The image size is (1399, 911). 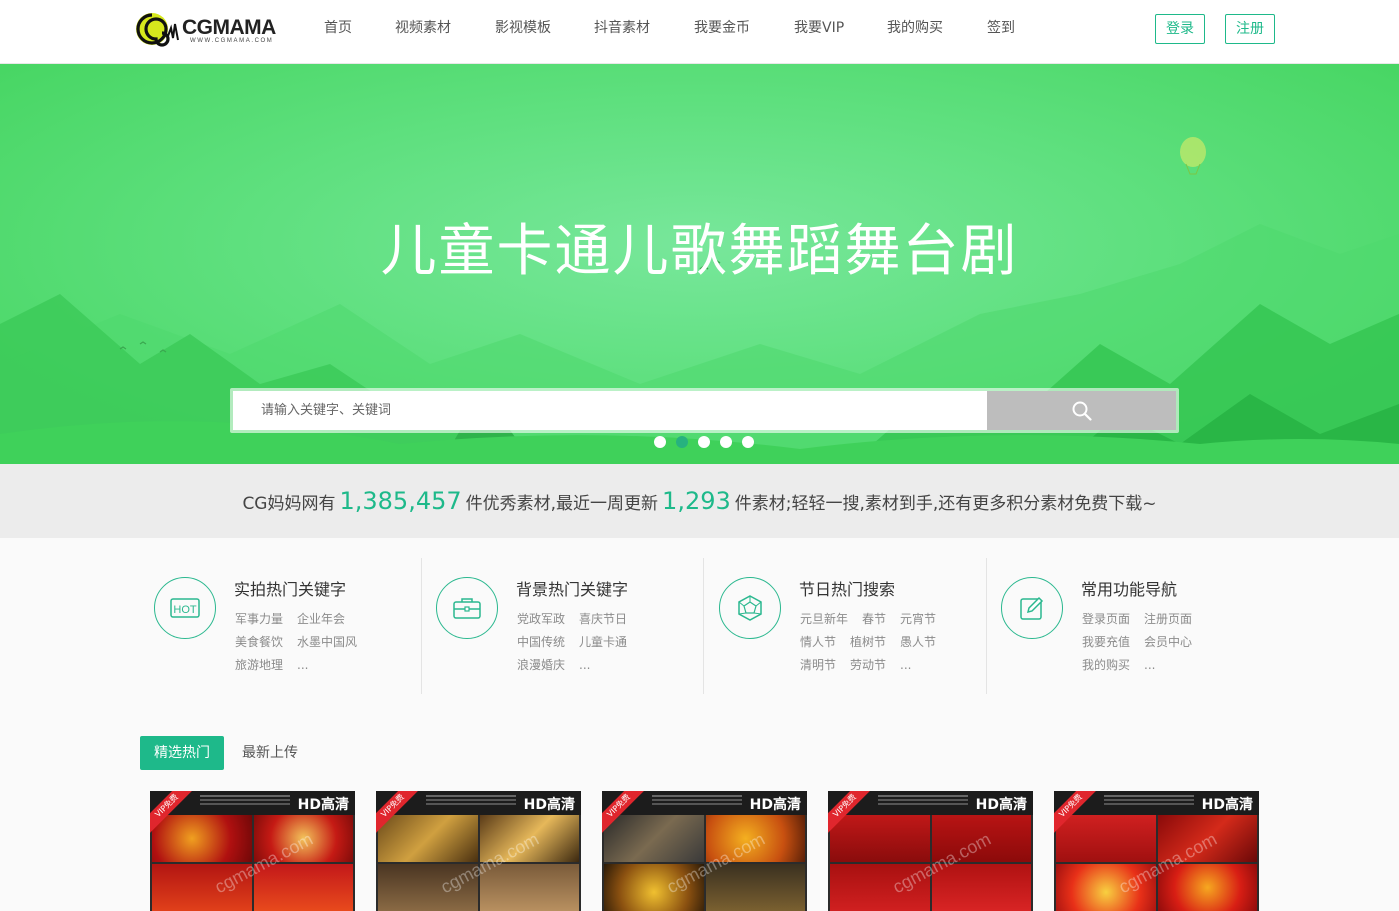 What do you see at coordinates (918, 619) in the screenshot?
I see `keyword-link: 元宵节` at bounding box center [918, 619].